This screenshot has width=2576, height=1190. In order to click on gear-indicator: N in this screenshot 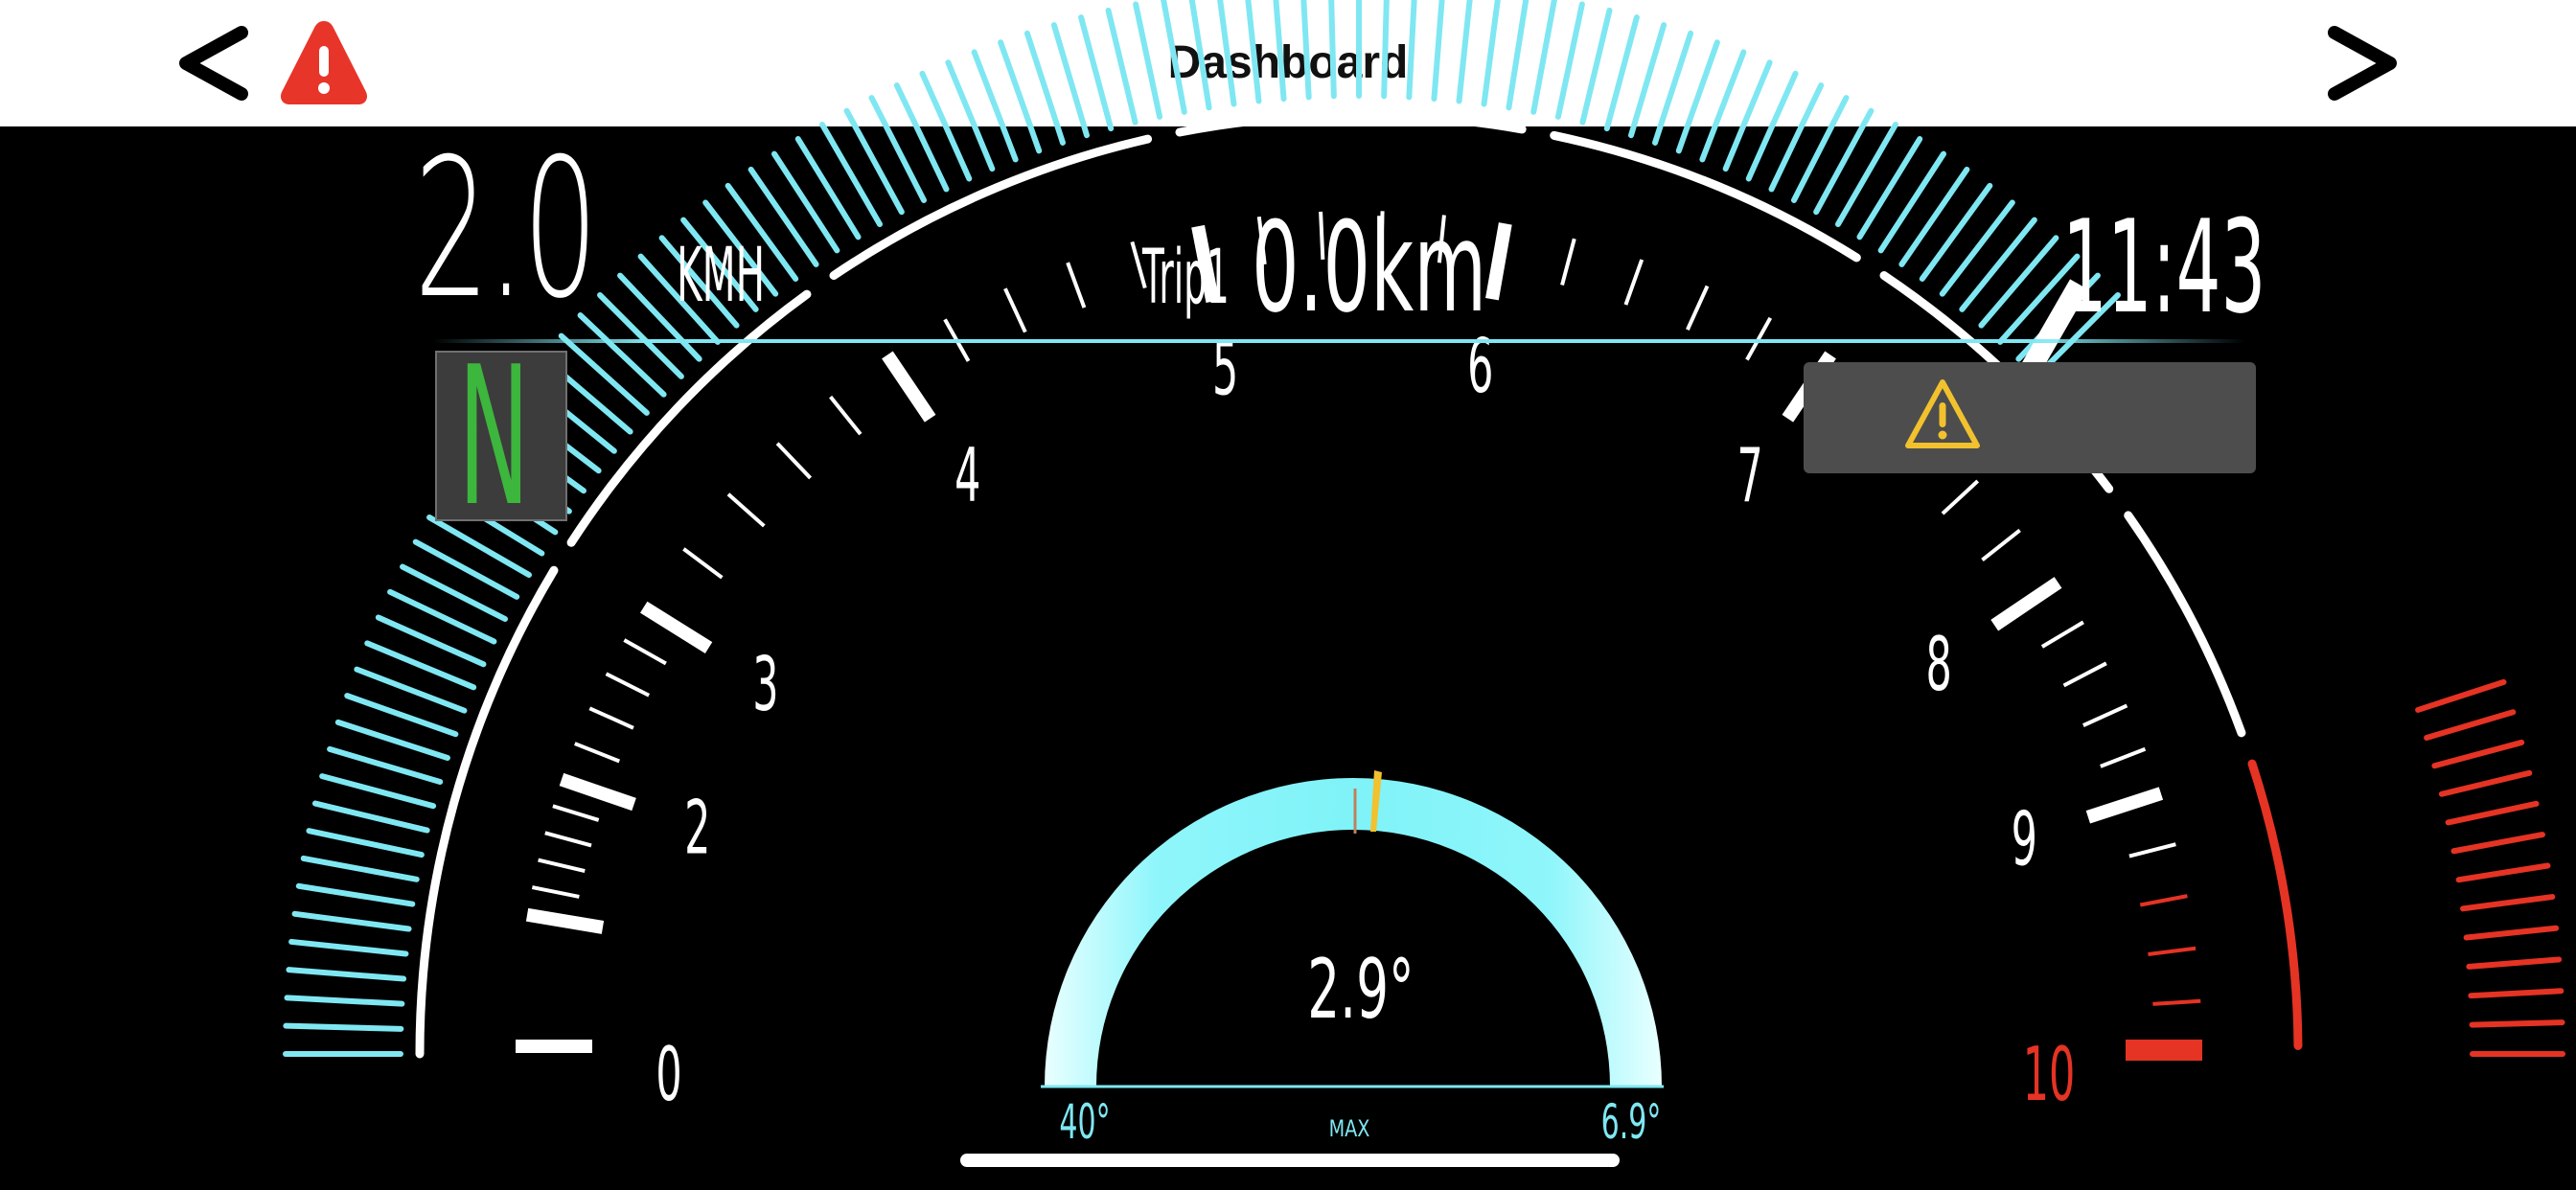, I will do `click(501, 436)`.